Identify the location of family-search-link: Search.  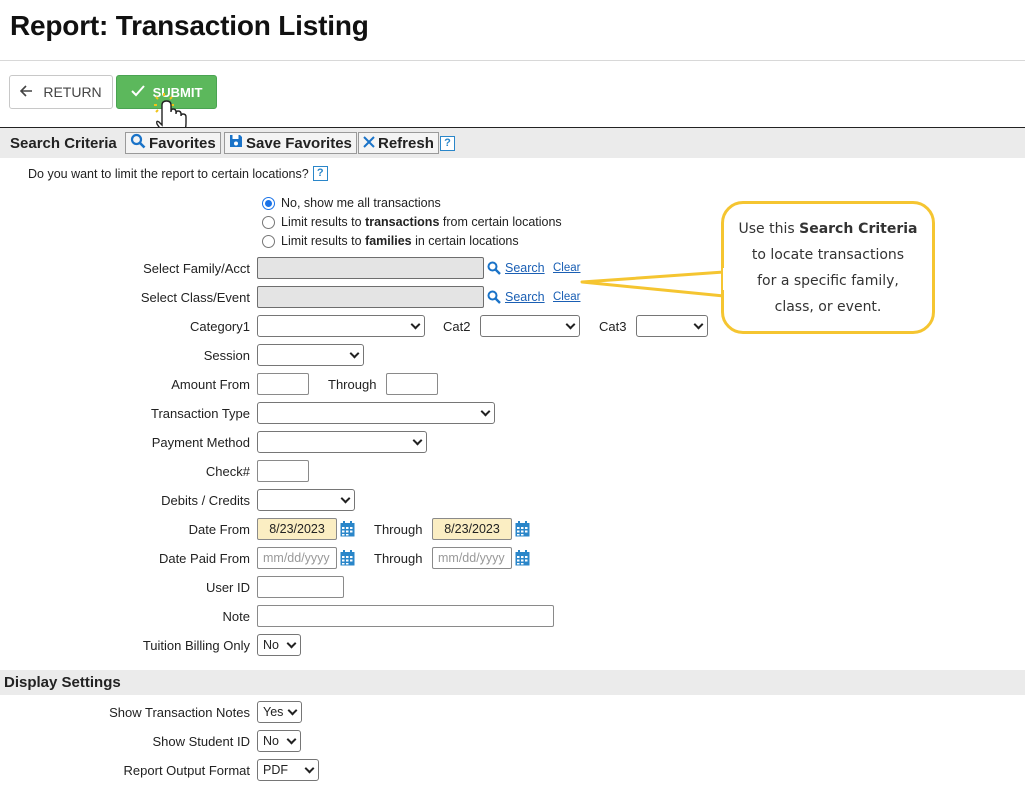
(525, 268).